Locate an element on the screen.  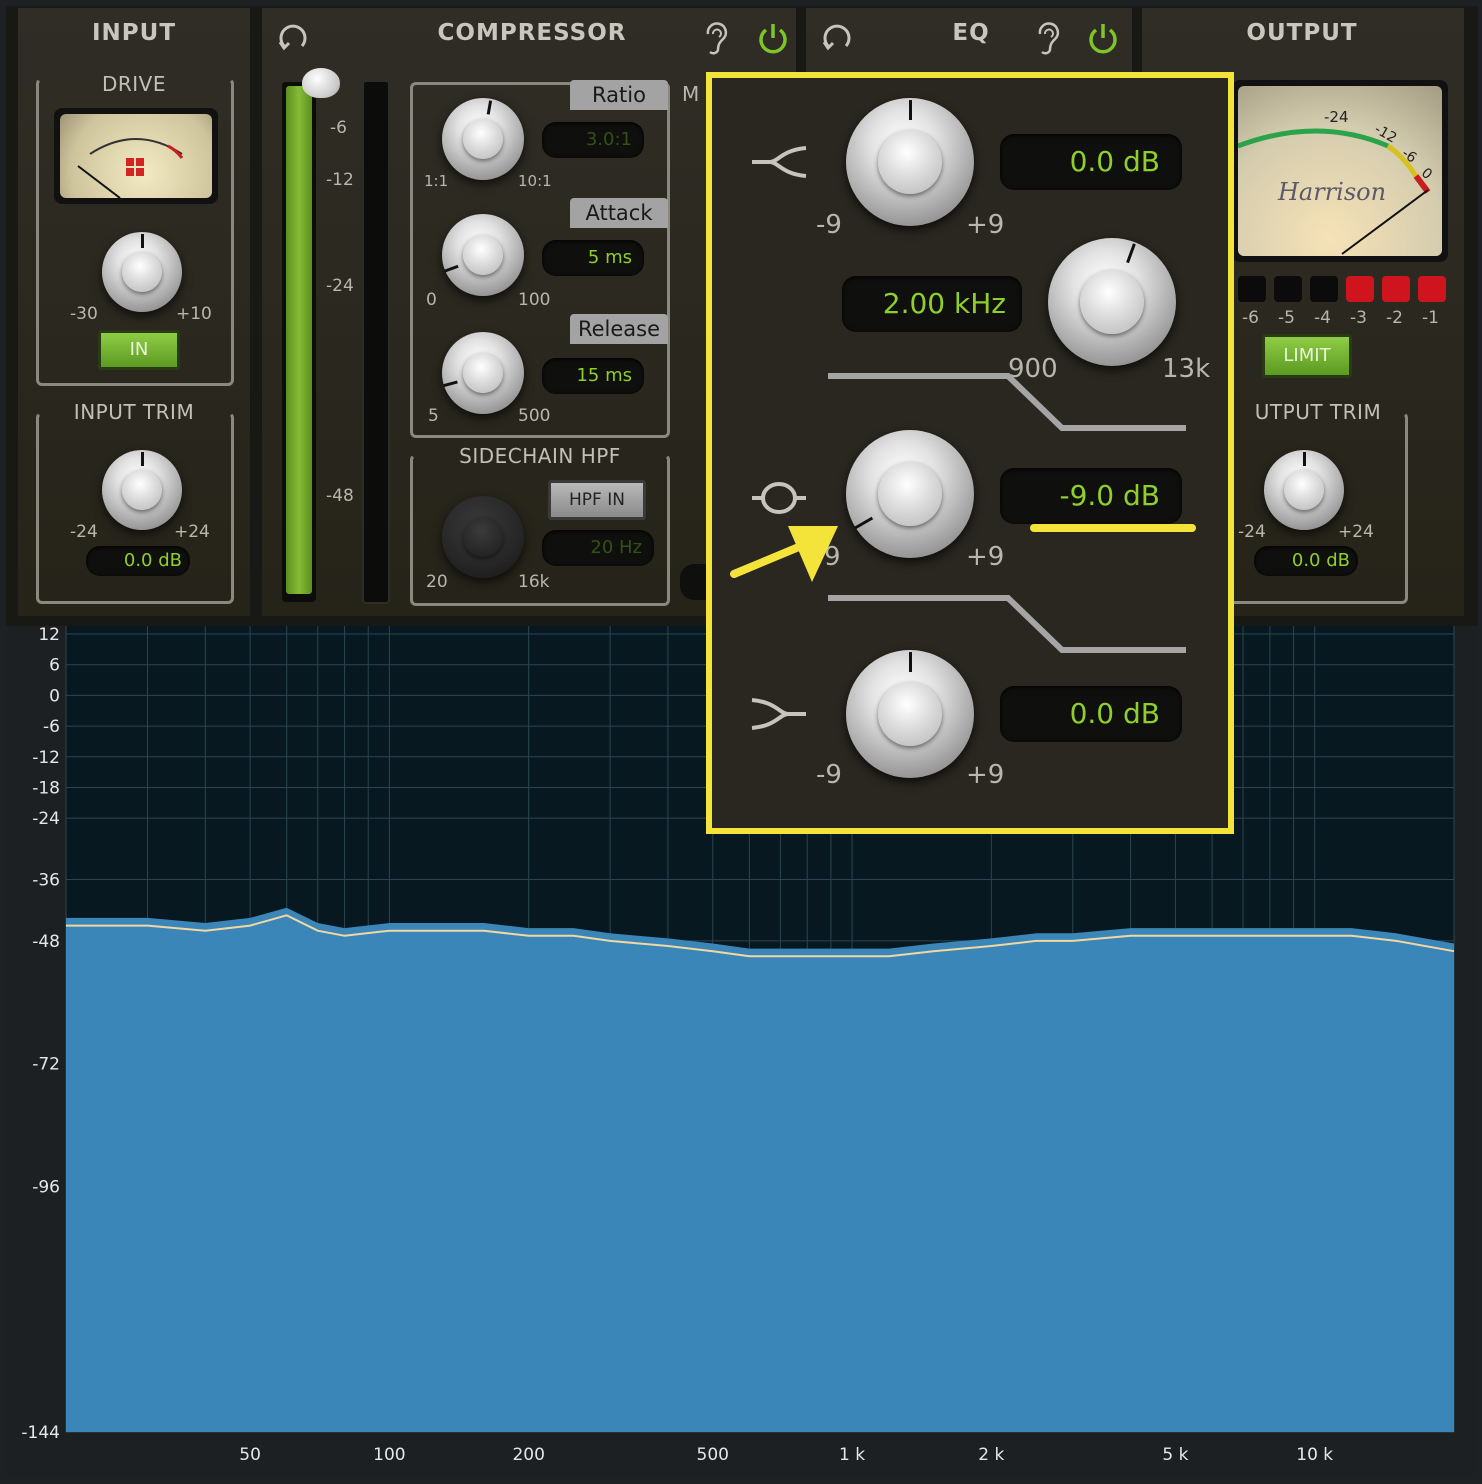
output-trim-display: 0.0 dB is located at coordinates (1306, 561).